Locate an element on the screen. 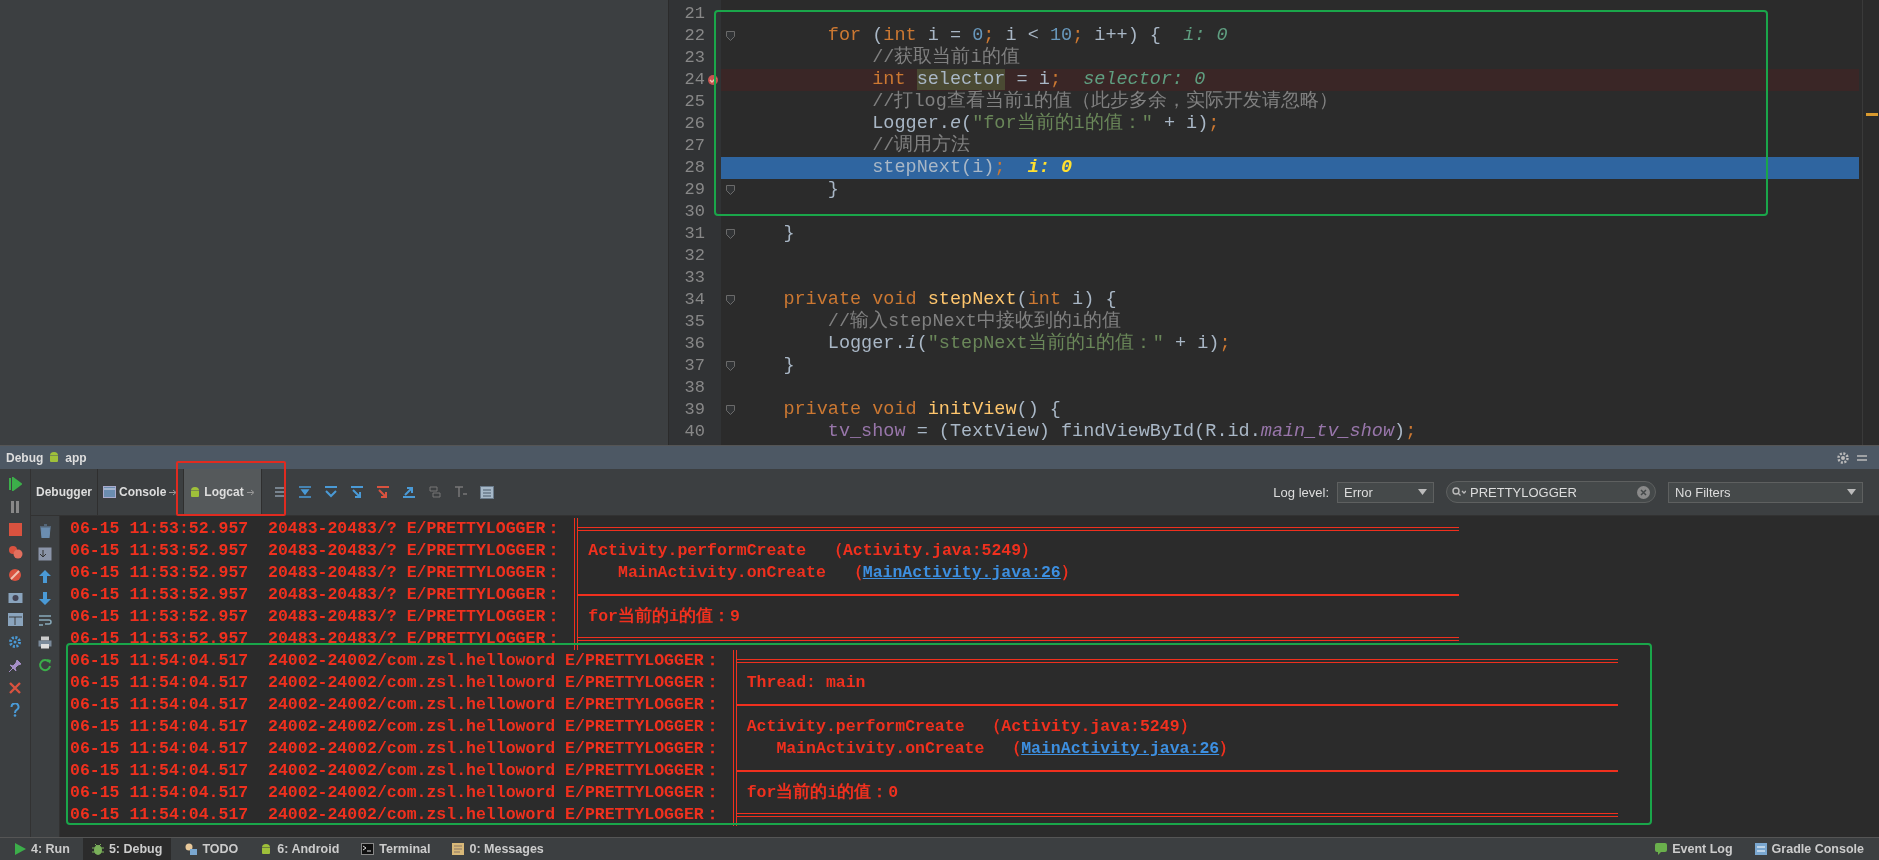 This screenshot has width=1879, height=860. line-number: 32 is located at coordinates (694, 256).